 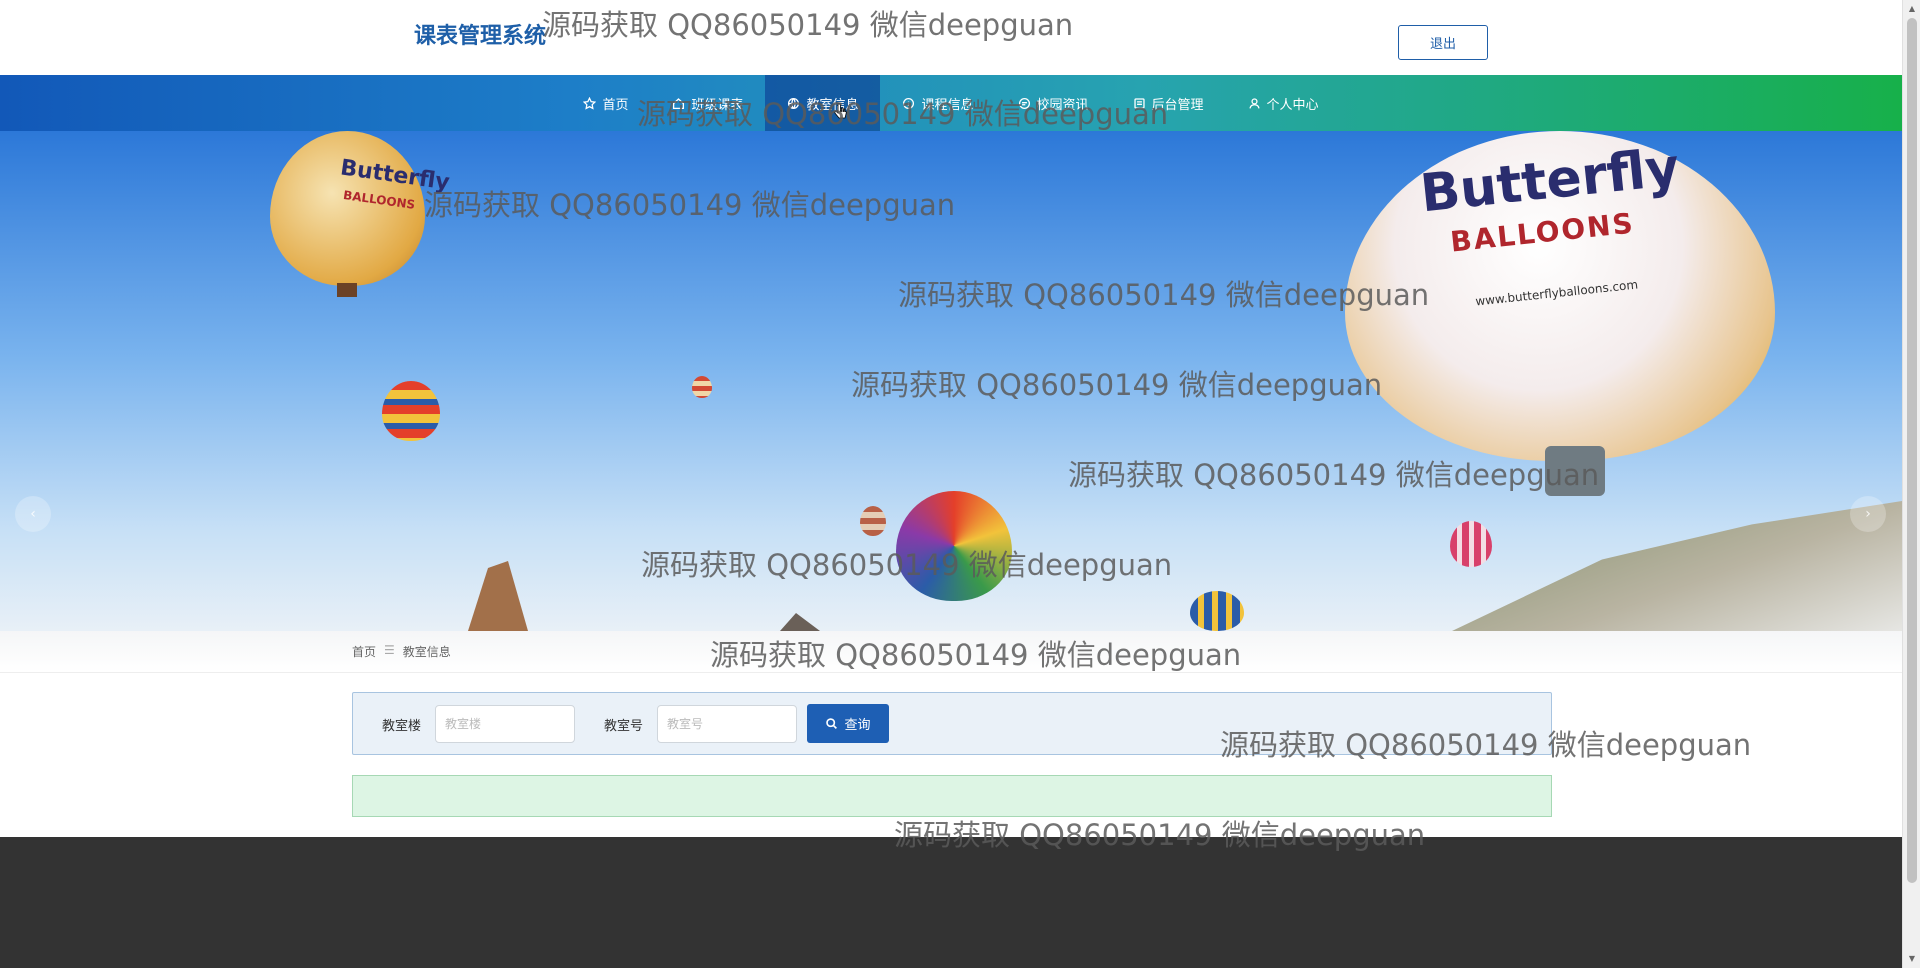 What do you see at coordinates (1912, 450) in the screenshot?
I see `scroll-thumb` at bounding box center [1912, 450].